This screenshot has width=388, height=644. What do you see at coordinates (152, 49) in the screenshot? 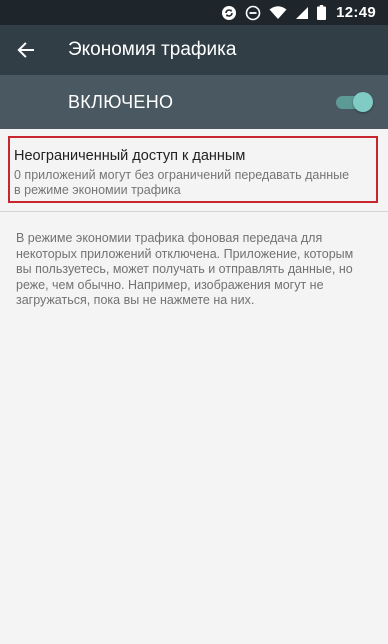
I see `page-title: Экономия трафика` at bounding box center [152, 49].